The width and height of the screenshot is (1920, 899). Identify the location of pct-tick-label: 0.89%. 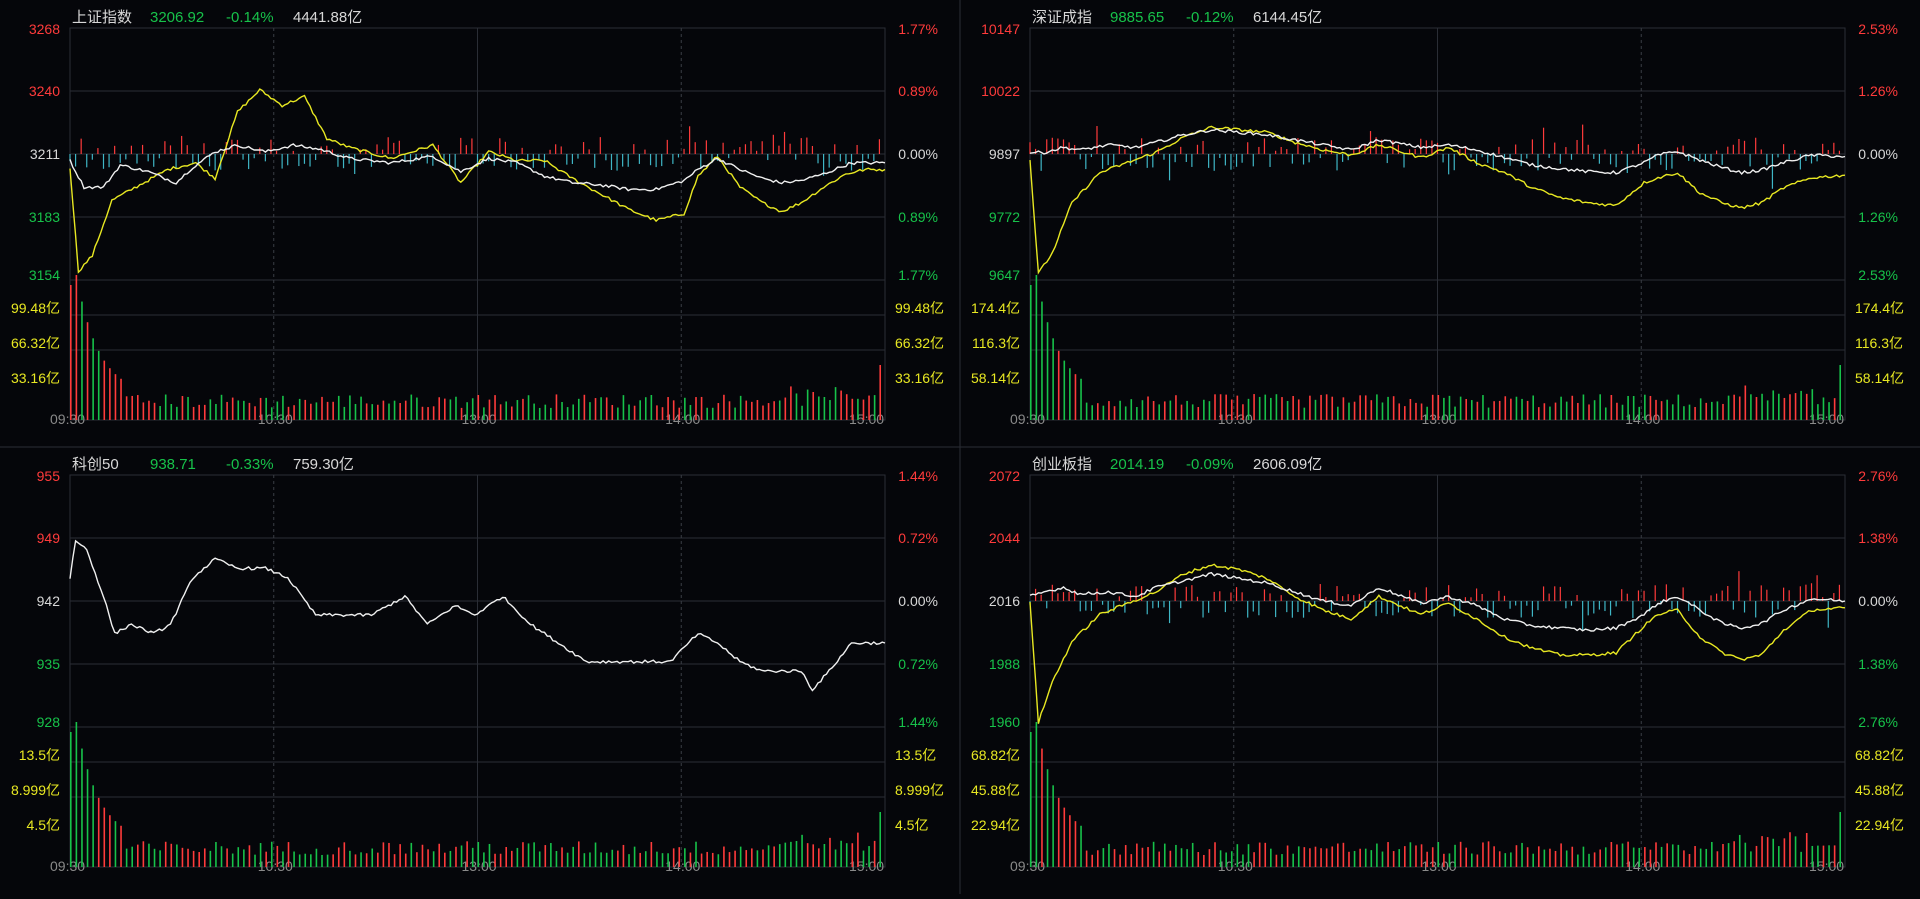
(918, 91).